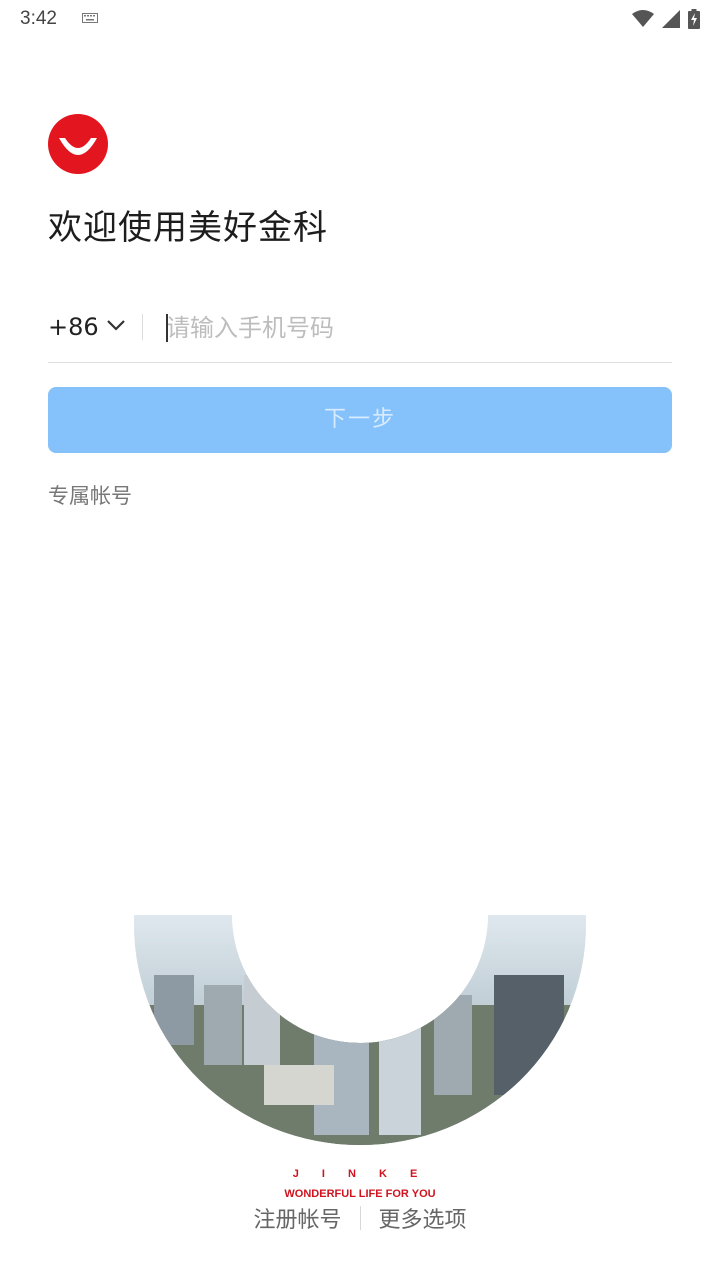 The image size is (720, 1280). Describe the element at coordinates (671, 19) in the screenshot. I see `signal-icon` at that location.